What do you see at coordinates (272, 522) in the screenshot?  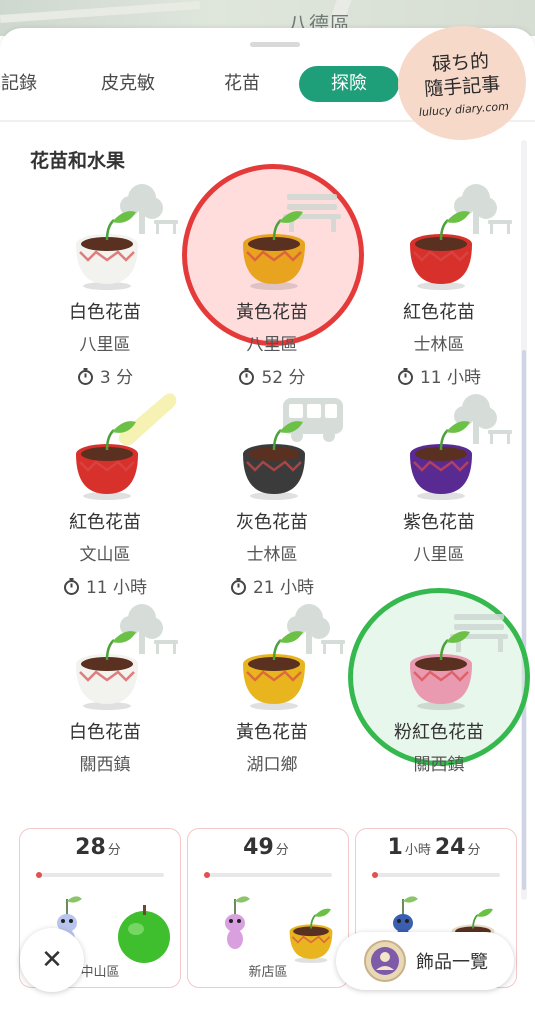 I see `seedling-name: 灰色花苗` at bounding box center [272, 522].